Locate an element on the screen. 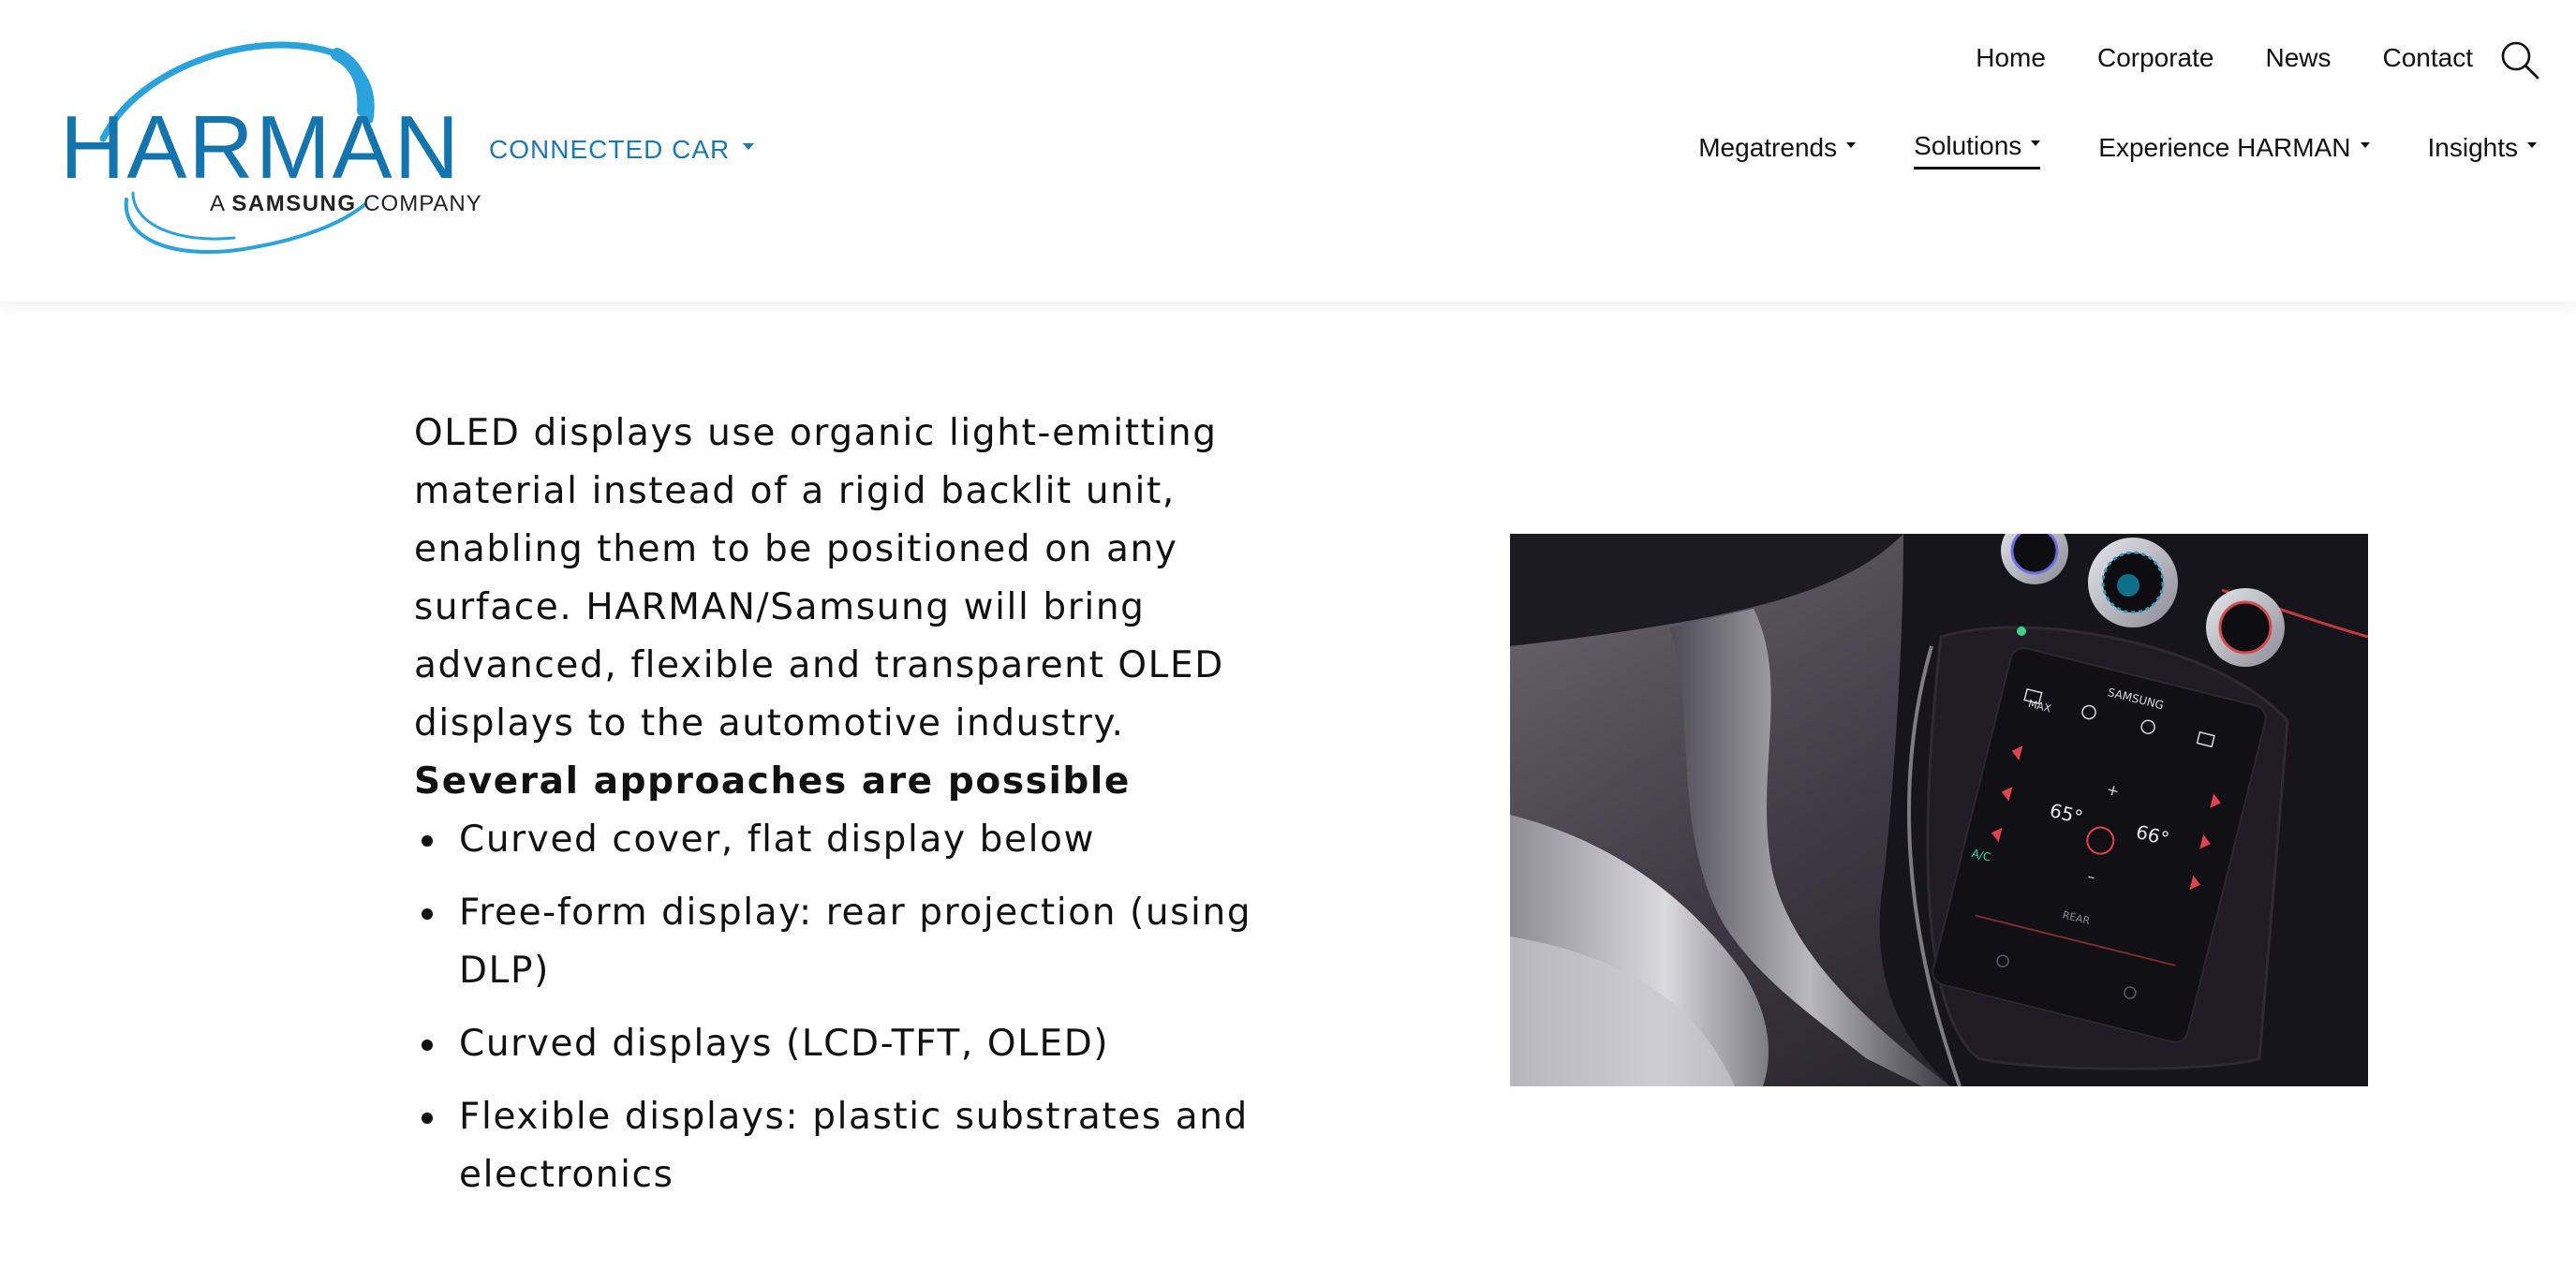 This screenshot has height=1283, width=2576. main-nav-insights-label: Insights is located at coordinates (2473, 147).